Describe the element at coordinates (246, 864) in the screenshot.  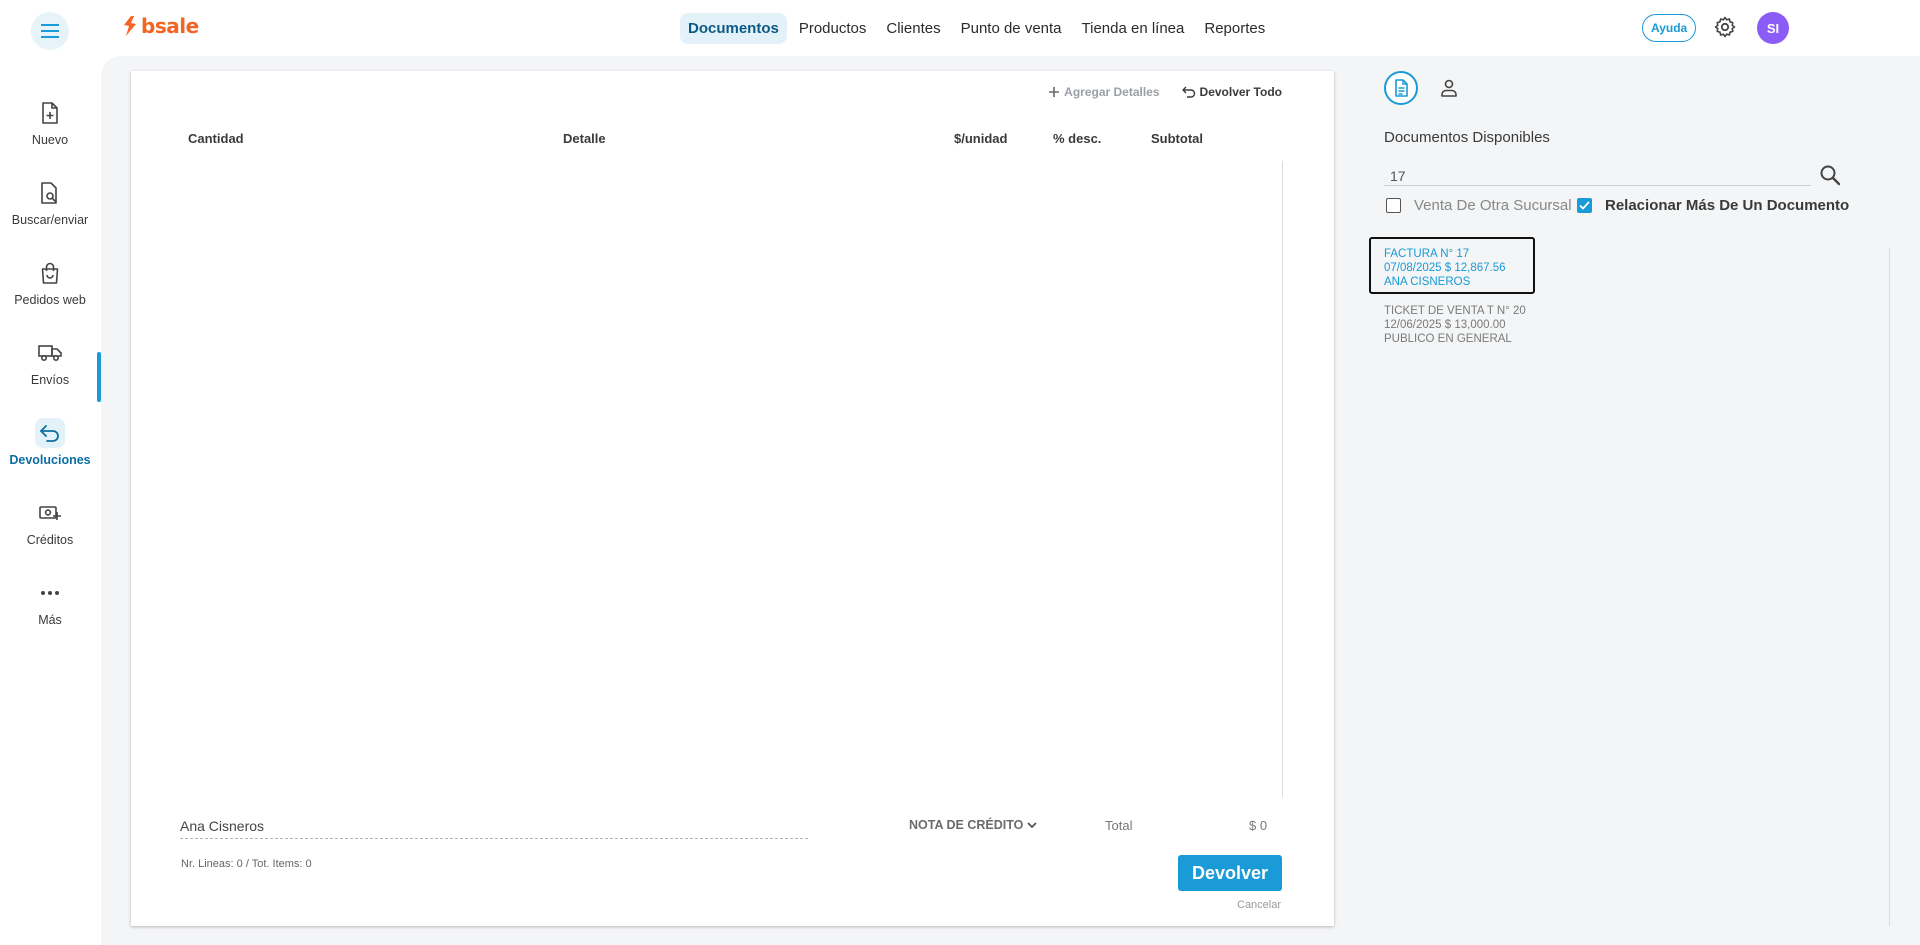
I see `lines-summary: Nr. Lineas: 0 / Tot. Items: 0` at that location.